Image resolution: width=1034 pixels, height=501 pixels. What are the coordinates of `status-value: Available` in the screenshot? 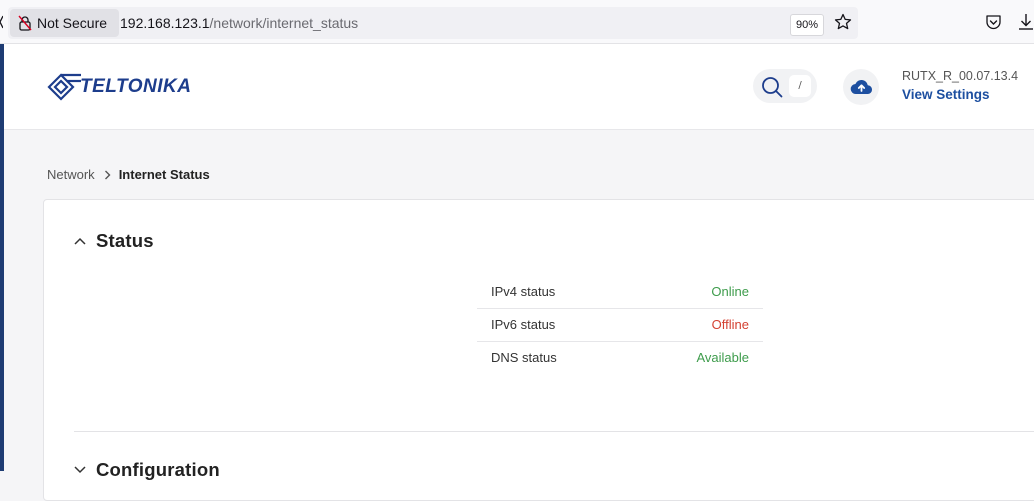 It's located at (722, 358).